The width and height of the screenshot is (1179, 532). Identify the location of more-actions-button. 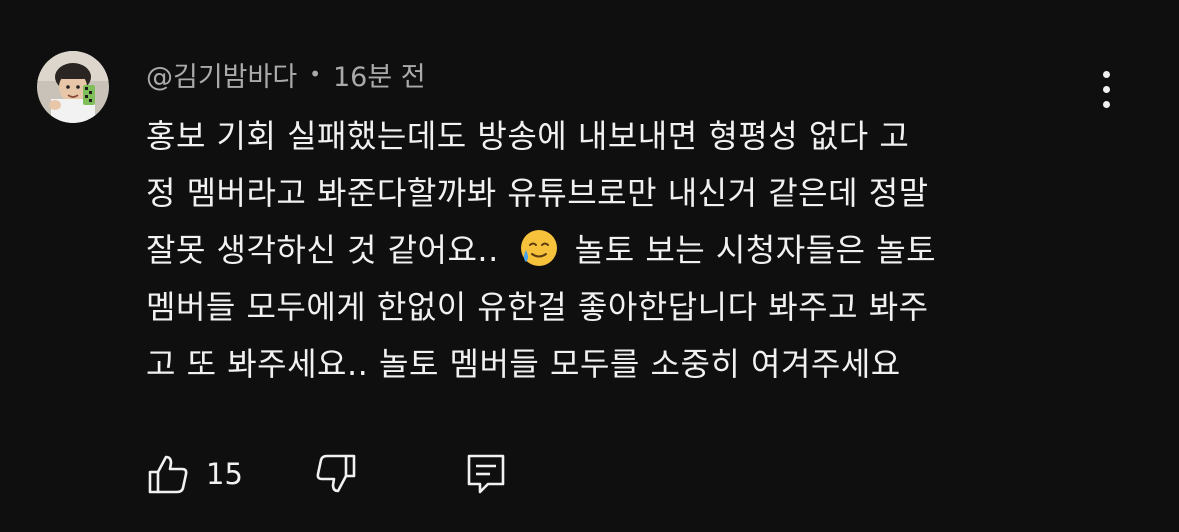
(1106, 89).